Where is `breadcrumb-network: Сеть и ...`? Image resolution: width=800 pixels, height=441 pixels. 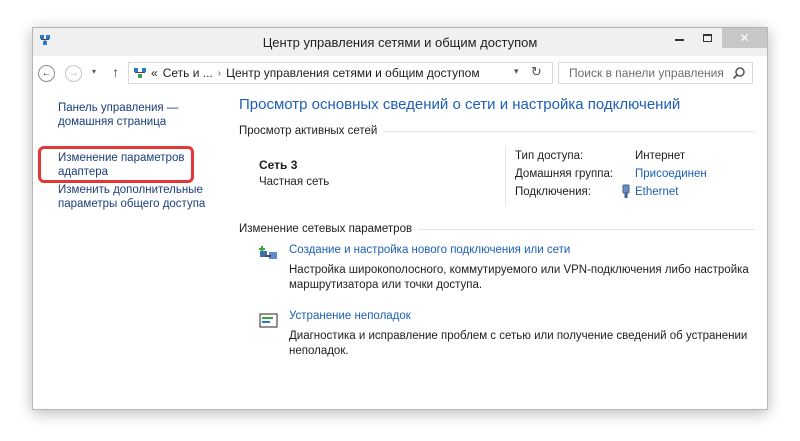 breadcrumb-network: Сеть и ... is located at coordinates (188, 73).